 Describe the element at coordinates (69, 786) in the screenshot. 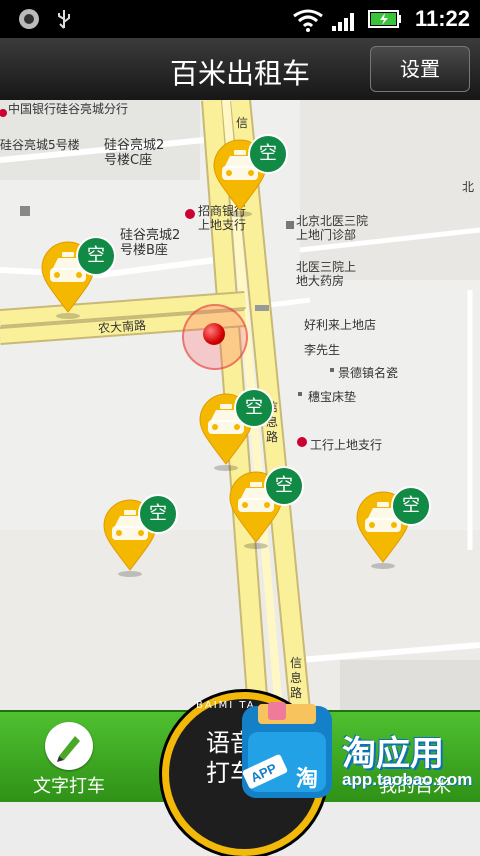

I see `text-order-label: 文字打车` at that location.